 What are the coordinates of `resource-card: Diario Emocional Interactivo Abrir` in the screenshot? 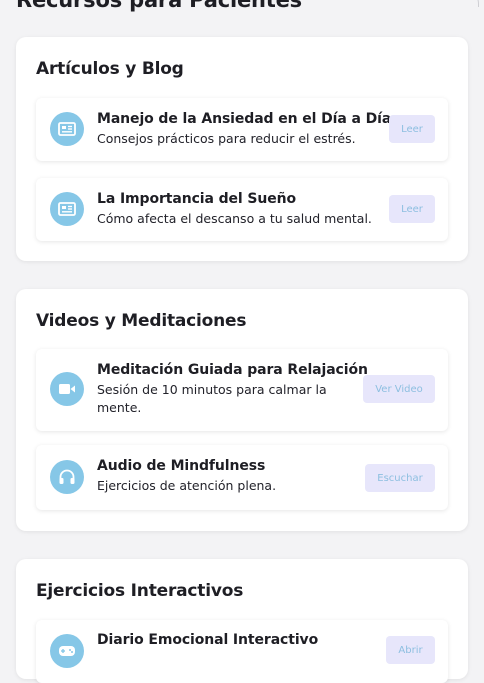 It's located at (242, 651).